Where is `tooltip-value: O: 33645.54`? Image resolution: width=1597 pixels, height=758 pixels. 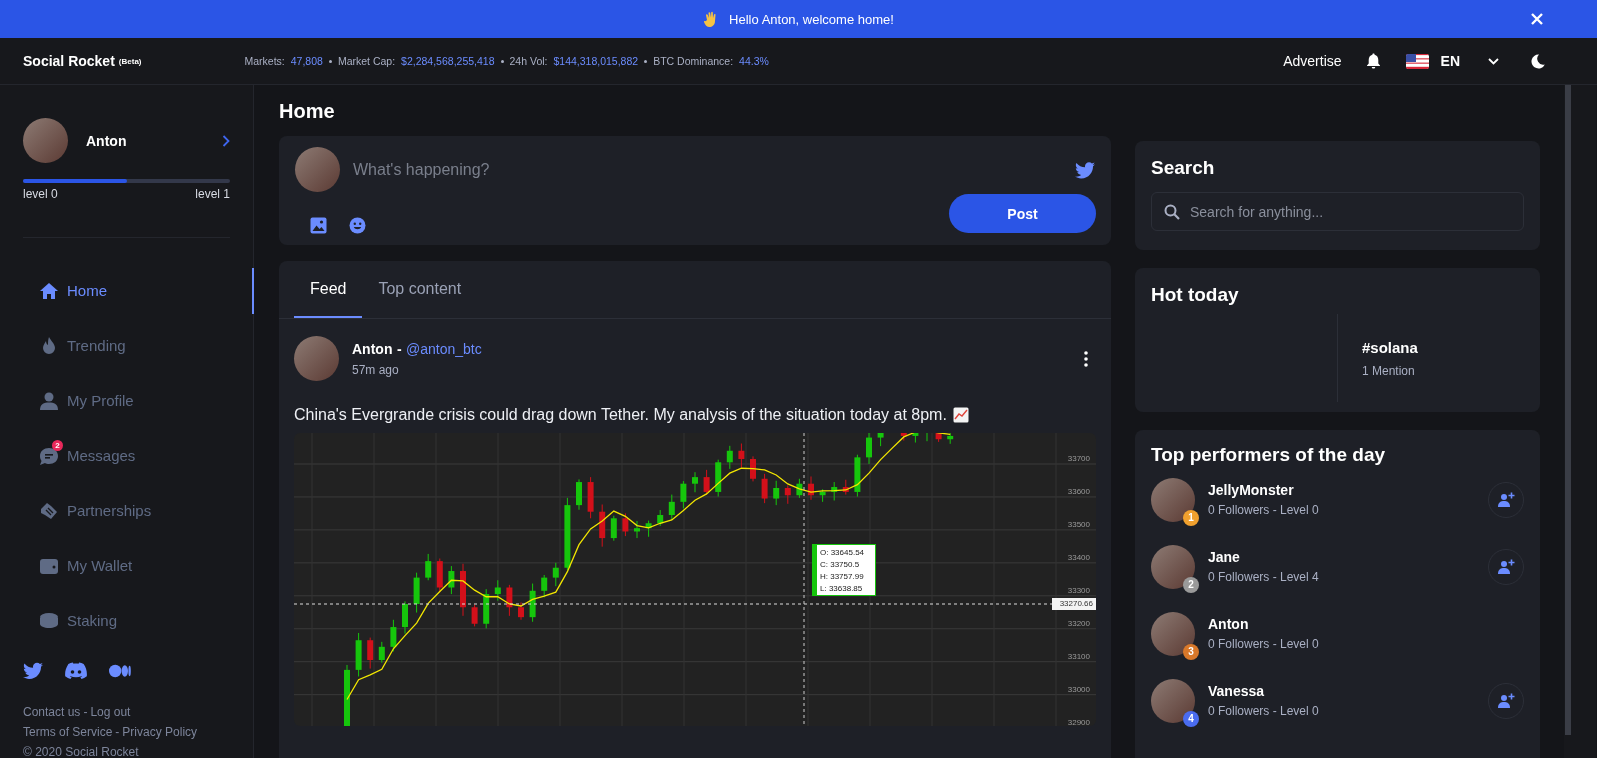
tooltip-value: O: 33645.54 is located at coordinates (843, 553).